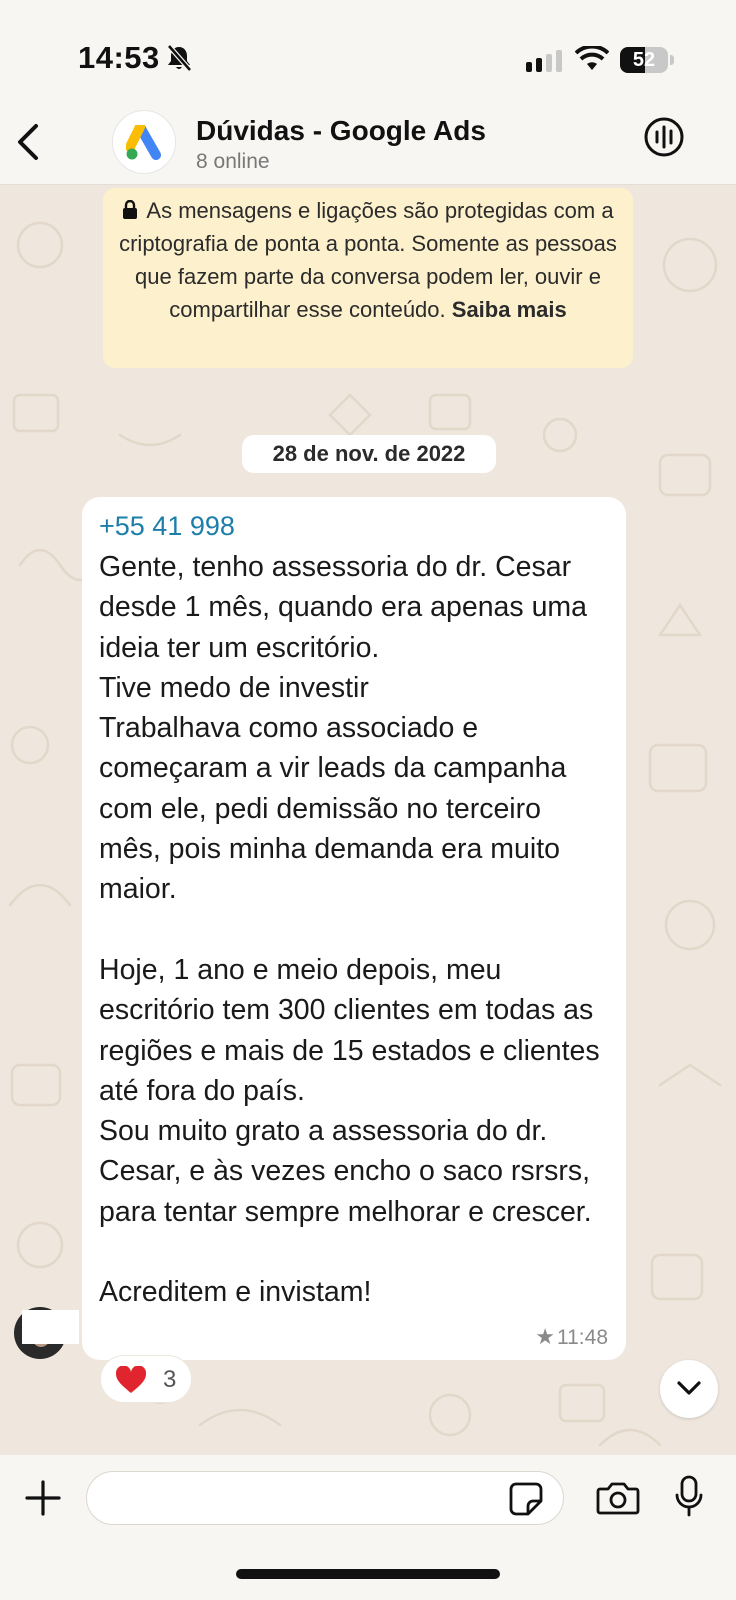 This screenshot has height=1600, width=736. What do you see at coordinates (170, 1379) in the screenshot?
I see `reaction-count: 3` at bounding box center [170, 1379].